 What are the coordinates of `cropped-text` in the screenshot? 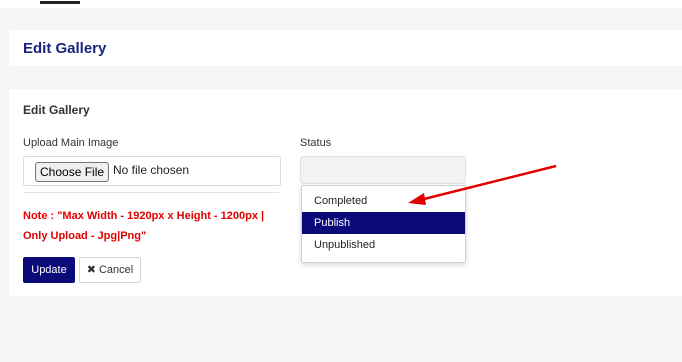 It's located at (57, 2).